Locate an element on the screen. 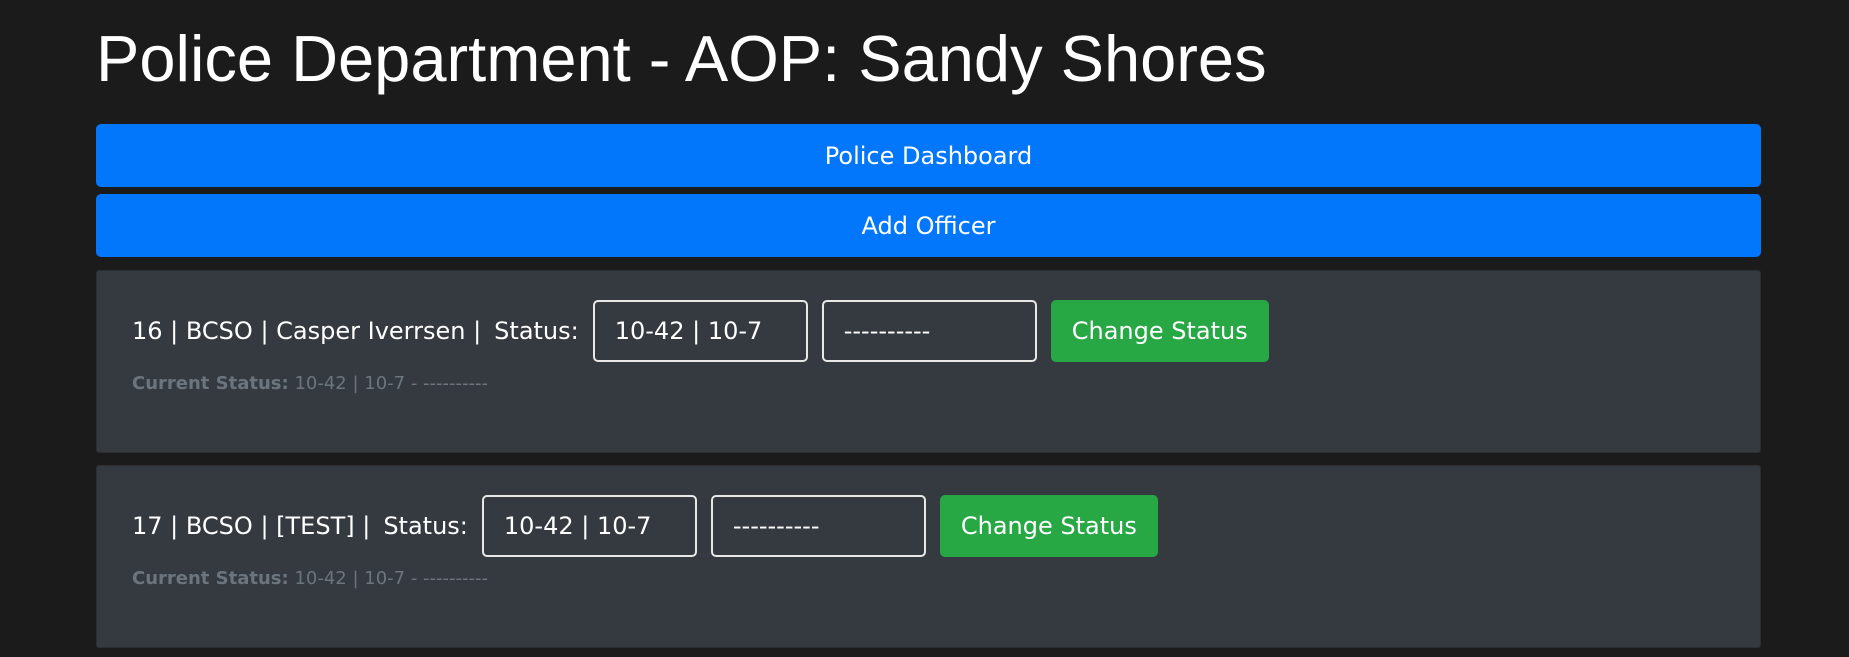 This screenshot has width=1849, height=657. police-dashboard-button: Police Dashboard is located at coordinates (928, 155).